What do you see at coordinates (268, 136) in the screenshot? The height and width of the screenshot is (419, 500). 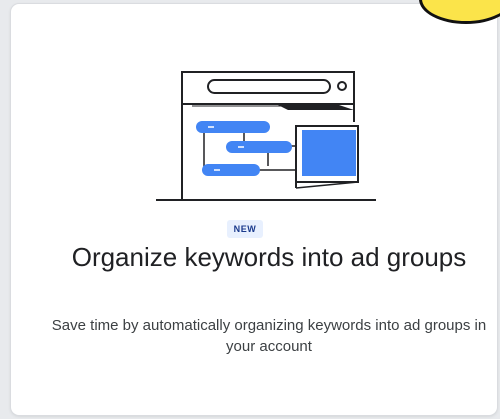 I see `keyword-organizer-illustration-icon` at bounding box center [268, 136].